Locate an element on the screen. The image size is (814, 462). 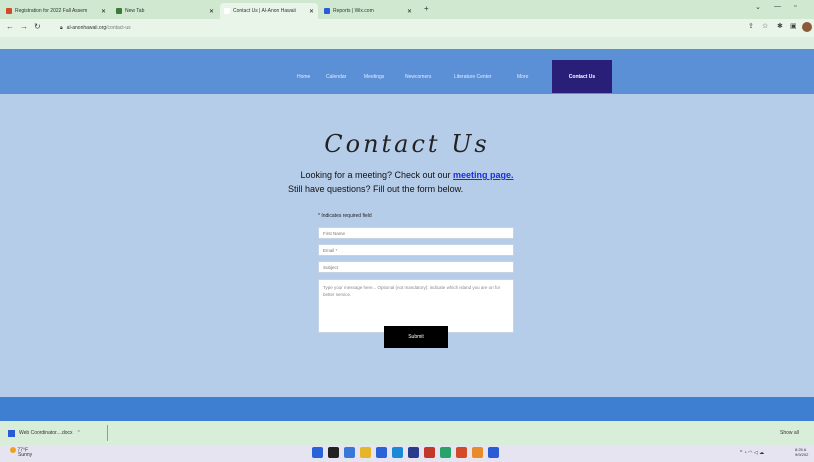
tab-label: New Tab is located at coordinates (135, 11).